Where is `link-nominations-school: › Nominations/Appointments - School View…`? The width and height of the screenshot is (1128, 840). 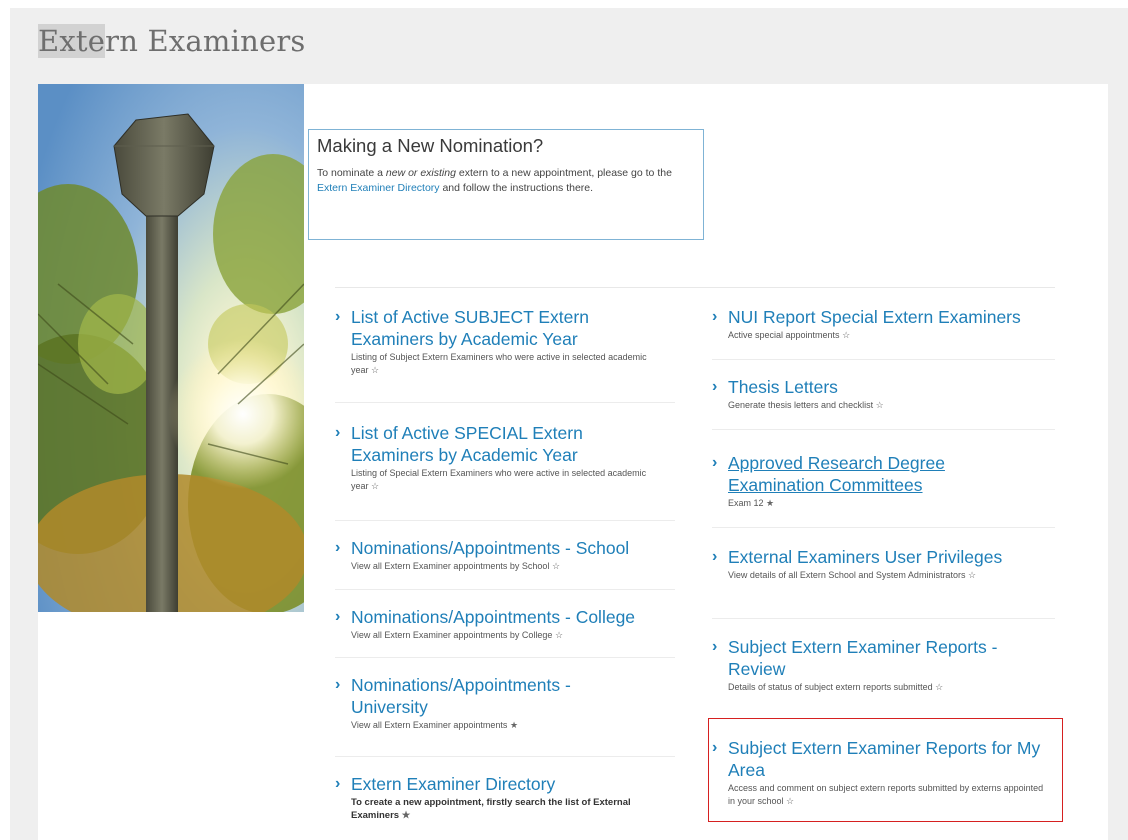
link-nominations-school: › Nominations/Appointments - School View… is located at coordinates (505, 555).